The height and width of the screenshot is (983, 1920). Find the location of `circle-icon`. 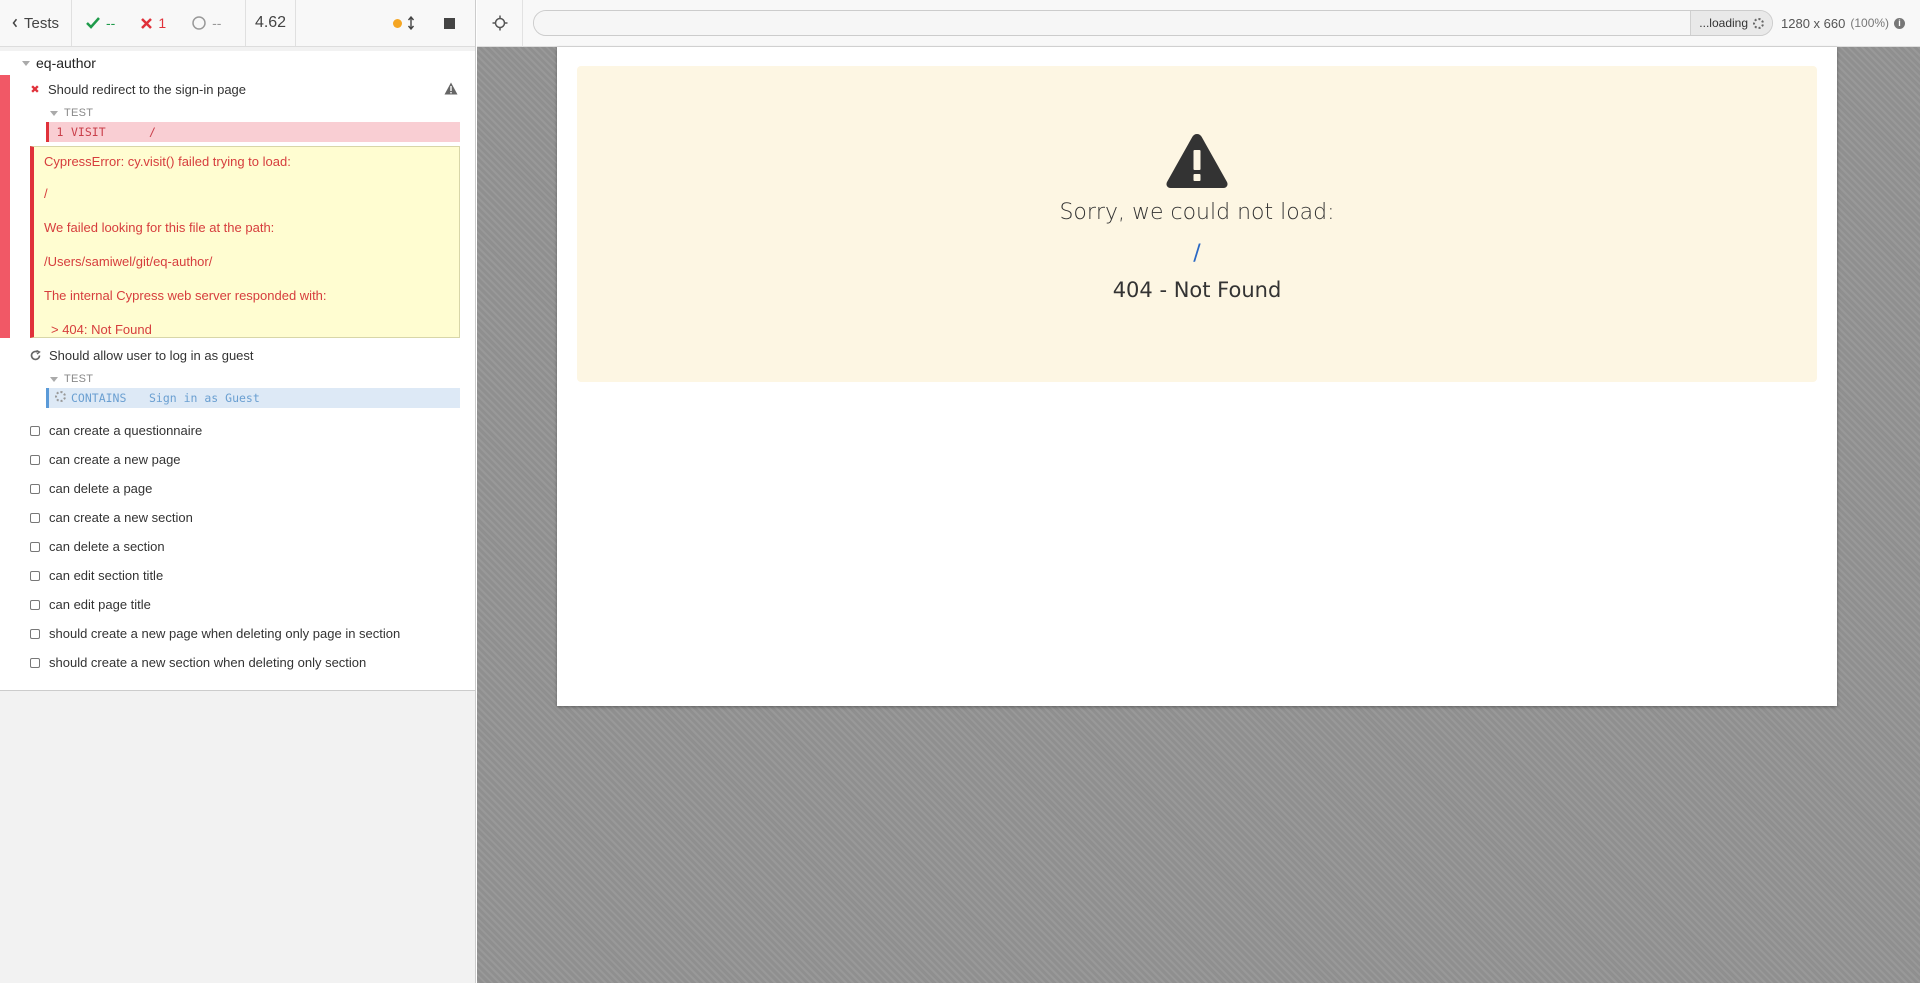

circle-icon is located at coordinates (199, 23).